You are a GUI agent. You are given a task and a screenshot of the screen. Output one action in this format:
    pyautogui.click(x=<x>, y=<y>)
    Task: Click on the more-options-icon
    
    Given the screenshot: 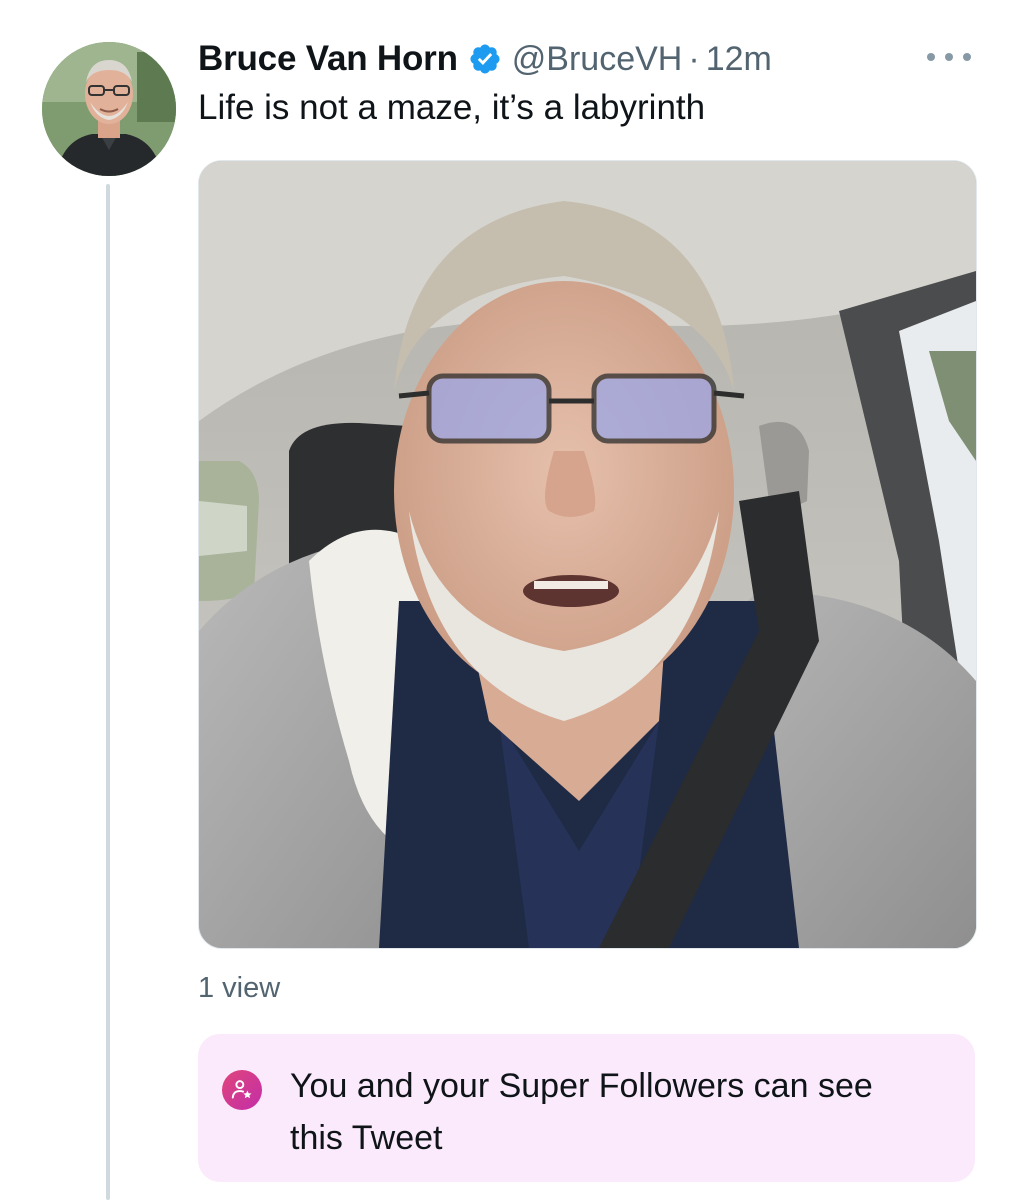 What is the action you would take?
    pyautogui.click(x=949, y=57)
    